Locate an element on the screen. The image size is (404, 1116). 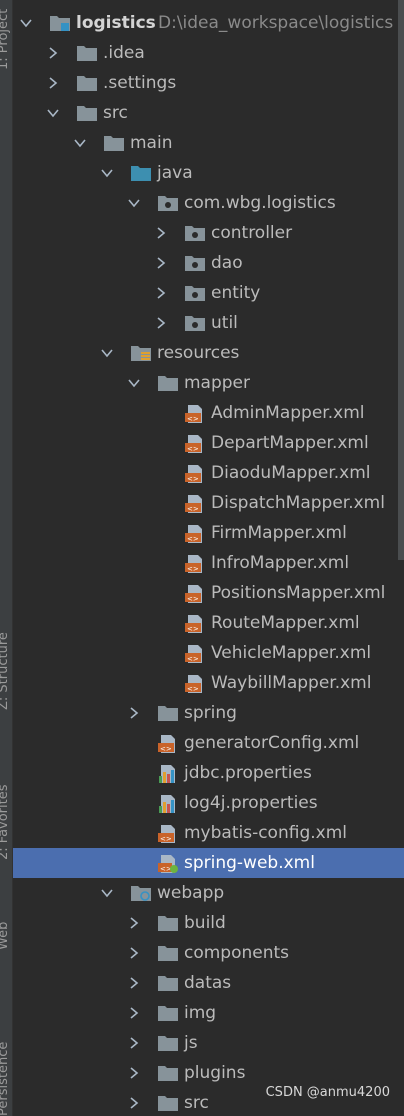
tree-item-label: com.wbg.logistics is located at coordinates (260, 203).